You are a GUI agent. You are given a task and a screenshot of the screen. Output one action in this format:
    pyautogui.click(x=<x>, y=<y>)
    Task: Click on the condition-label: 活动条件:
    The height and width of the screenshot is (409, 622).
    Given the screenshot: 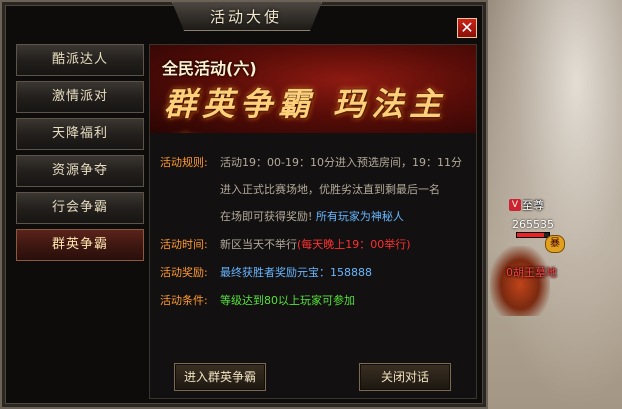 What is the action you would take?
    pyautogui.click(x=184, y=300)
    